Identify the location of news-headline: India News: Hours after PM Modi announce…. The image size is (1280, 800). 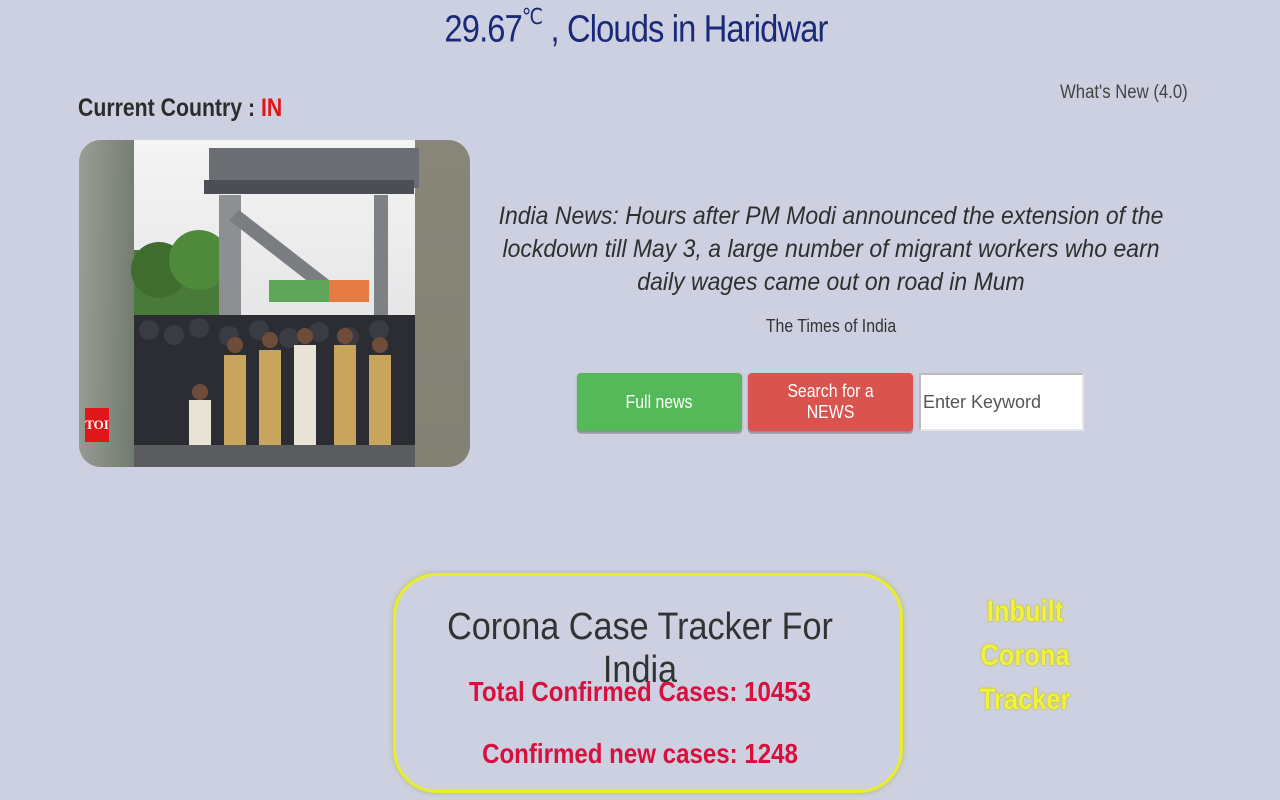
(831, 249).